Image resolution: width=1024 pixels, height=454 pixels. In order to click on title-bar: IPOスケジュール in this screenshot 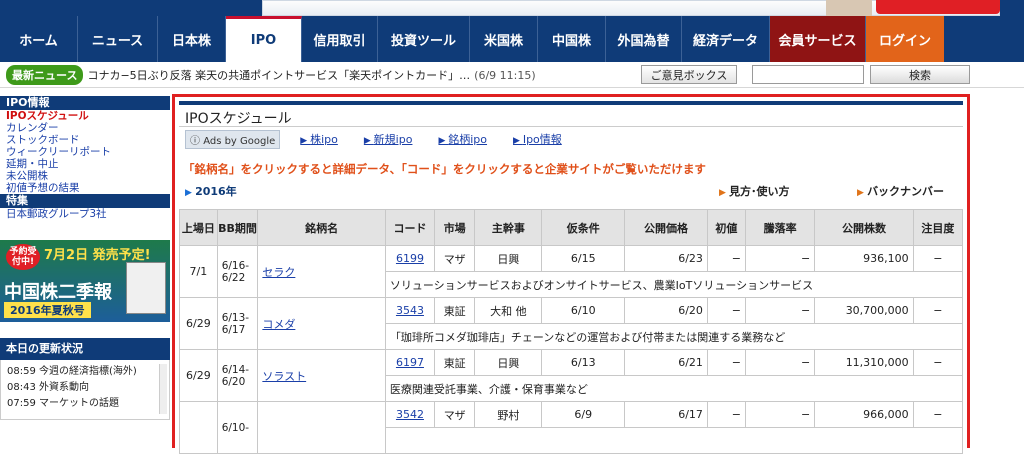, I will do `click(571, 114)`.